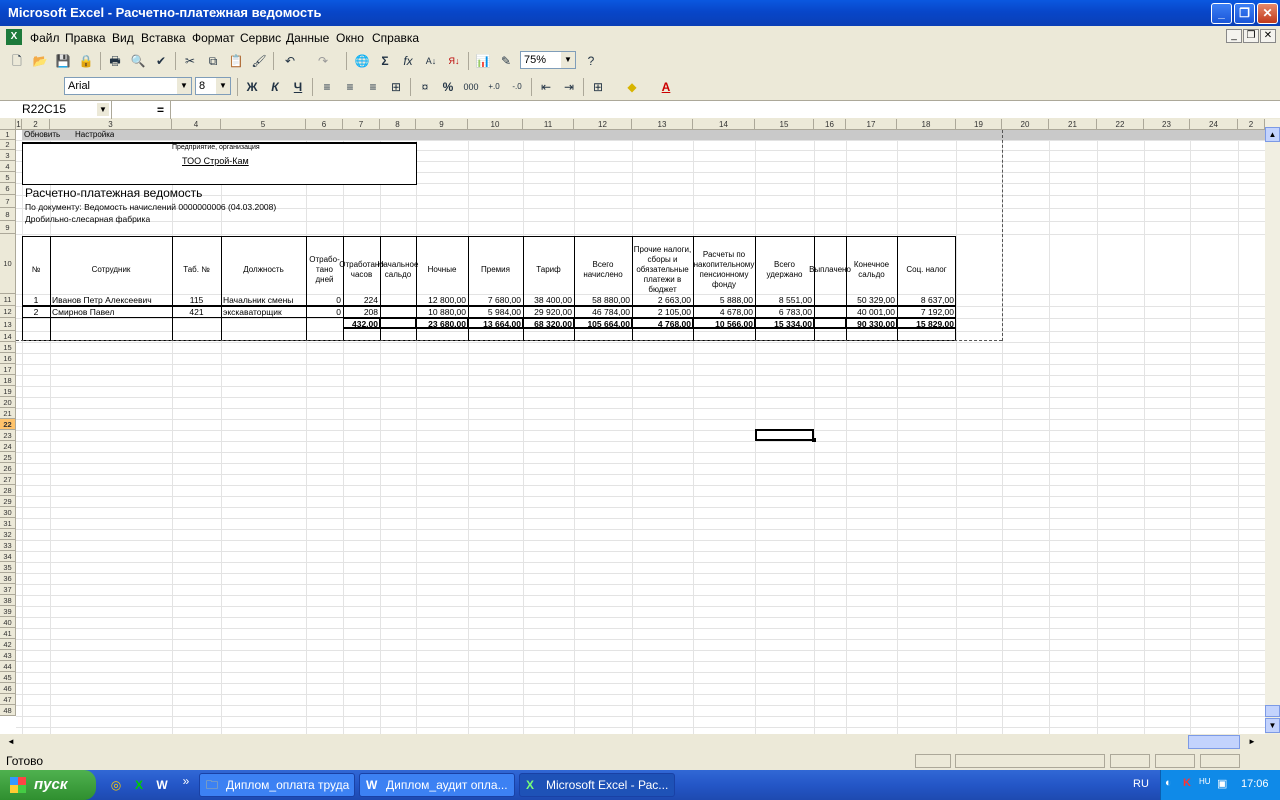 This screenshot has height=800, width=1280. Describe the element at coordinates (161, 61) in the screenshot. I see `spelling-icon: ✔` at that location.